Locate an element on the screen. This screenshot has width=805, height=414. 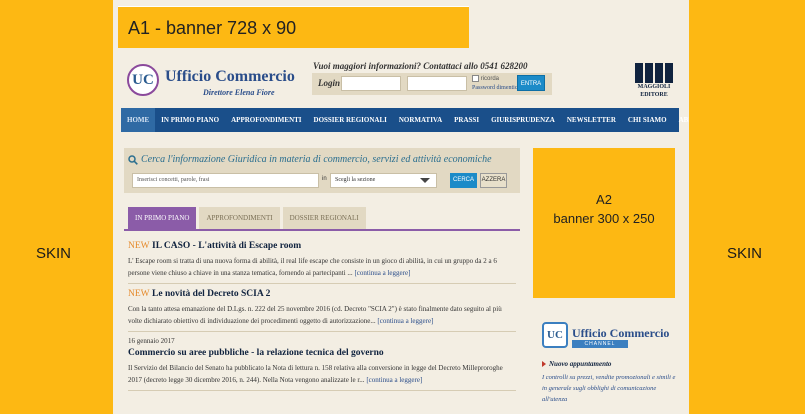
nav-item-abbonati: ABBONATI is located at coordinates (681, 120).